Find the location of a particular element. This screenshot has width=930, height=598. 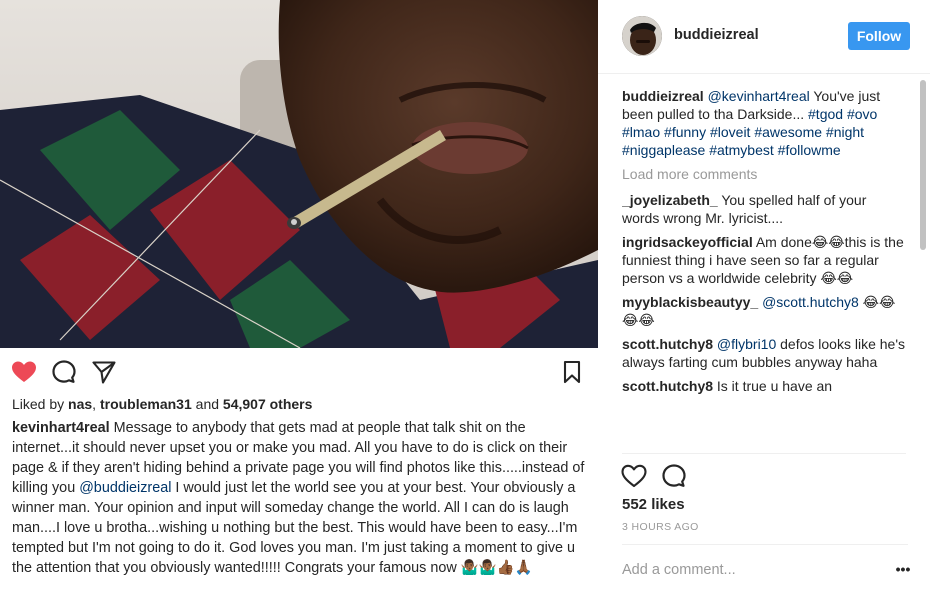

more-icon: ••• is located at coordinates (903, 569).